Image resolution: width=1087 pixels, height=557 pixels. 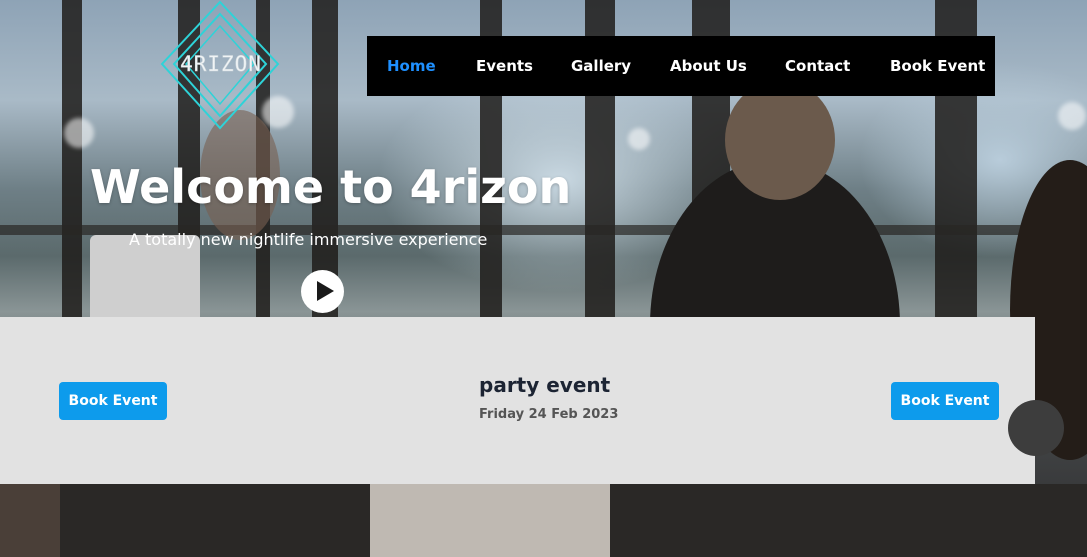 I want to click on nav-item-about-us: About Us, so click(x=708, y=66).